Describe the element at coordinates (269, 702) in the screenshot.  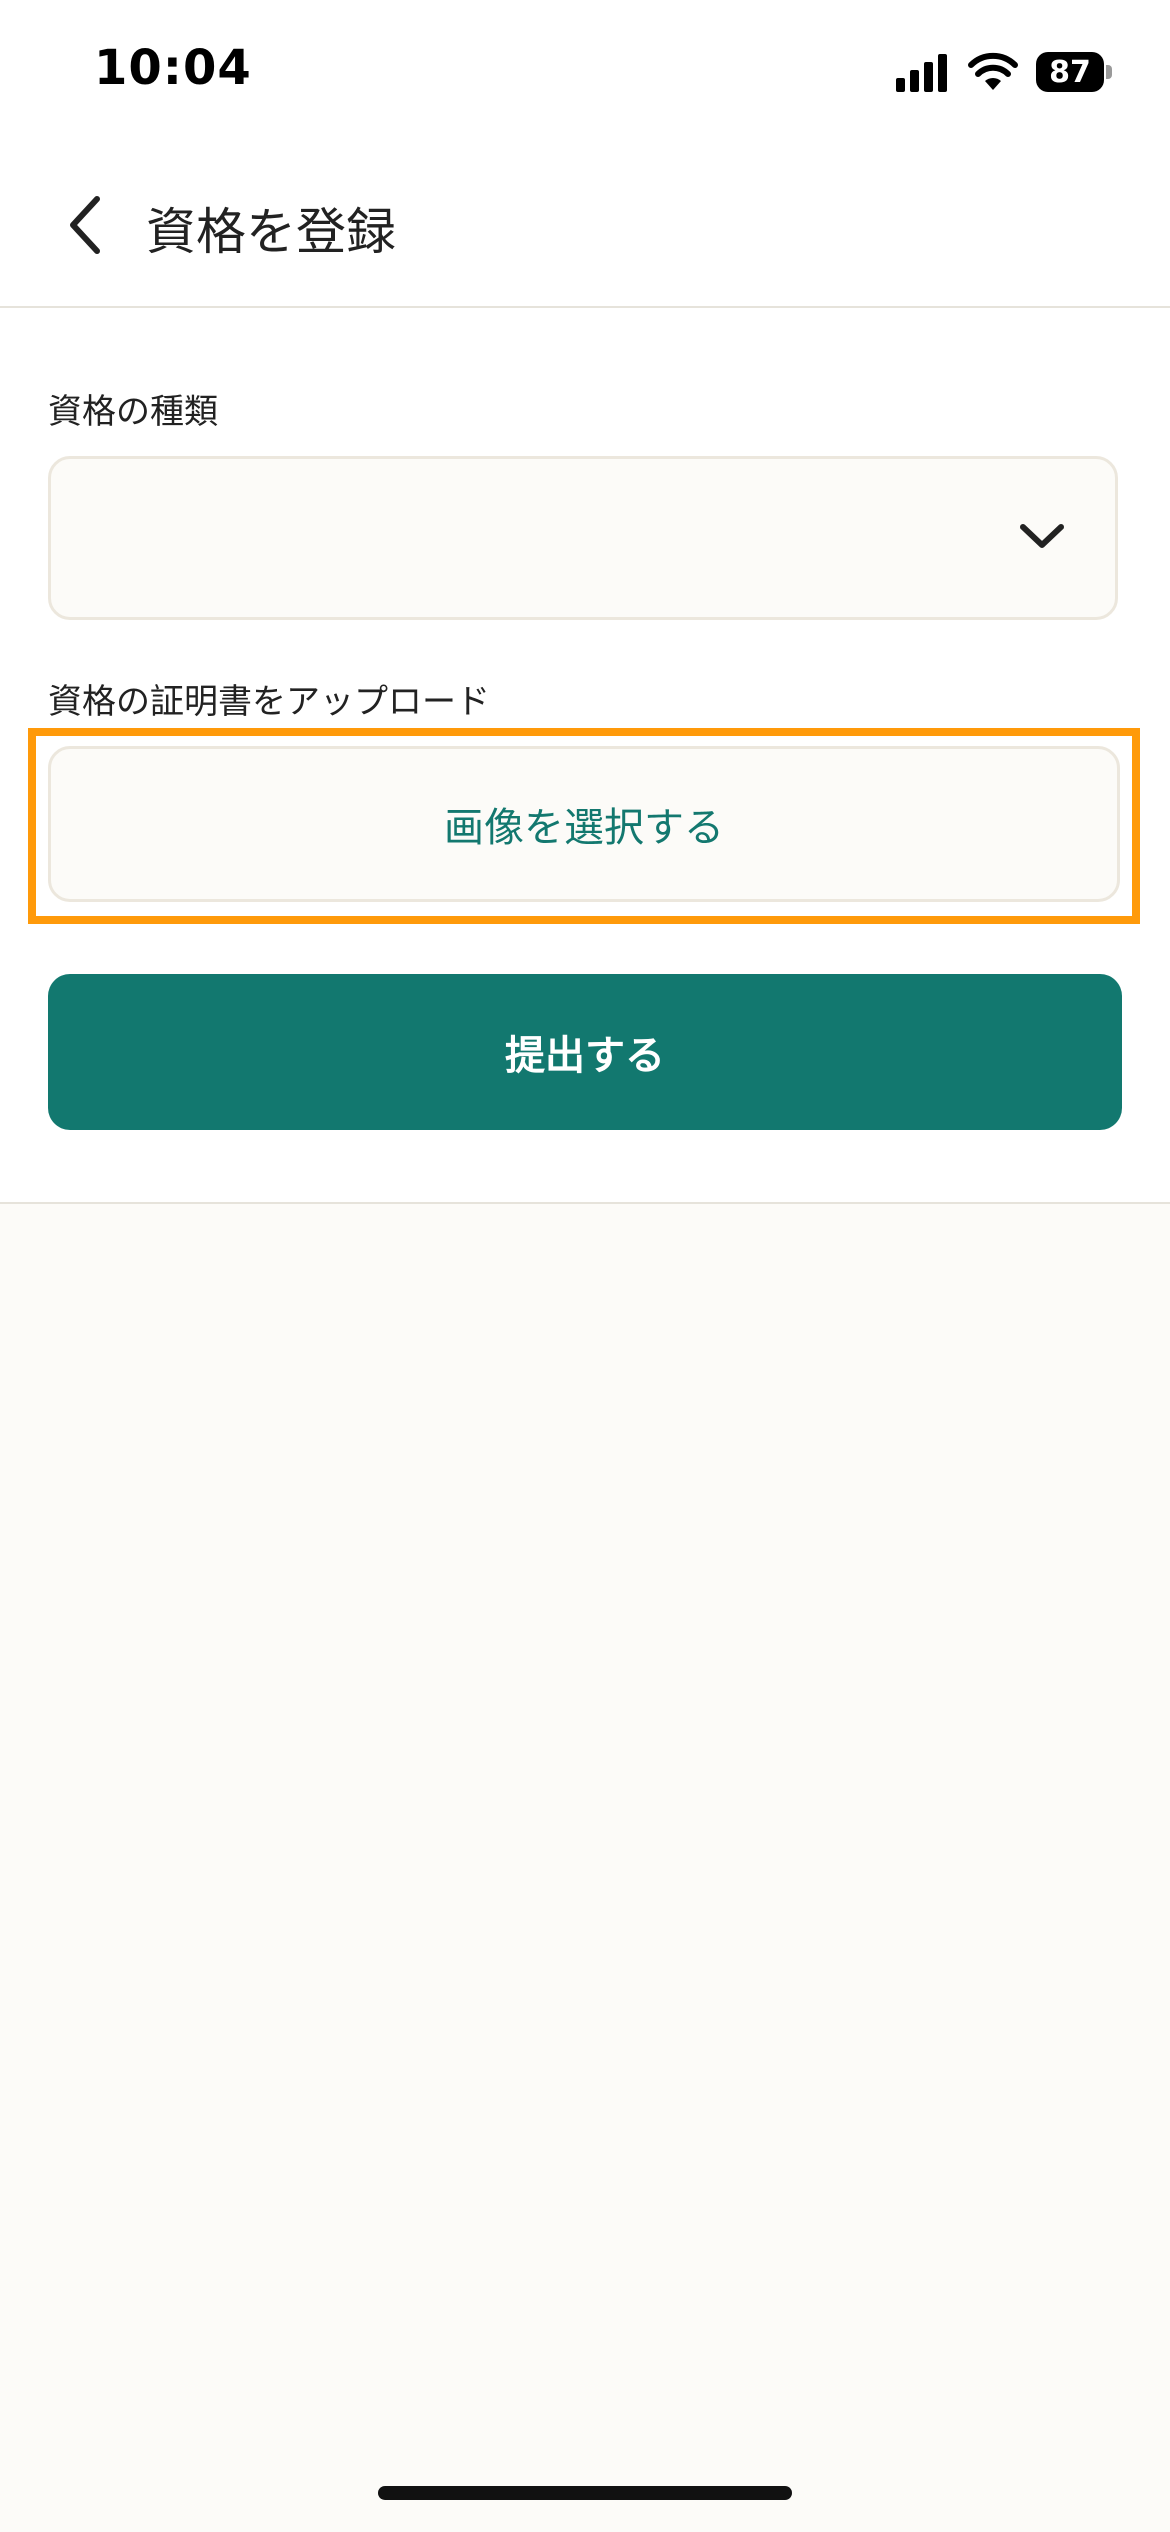
I see `upload-certificate-label: 資格の証明書をアップロード` at that location.